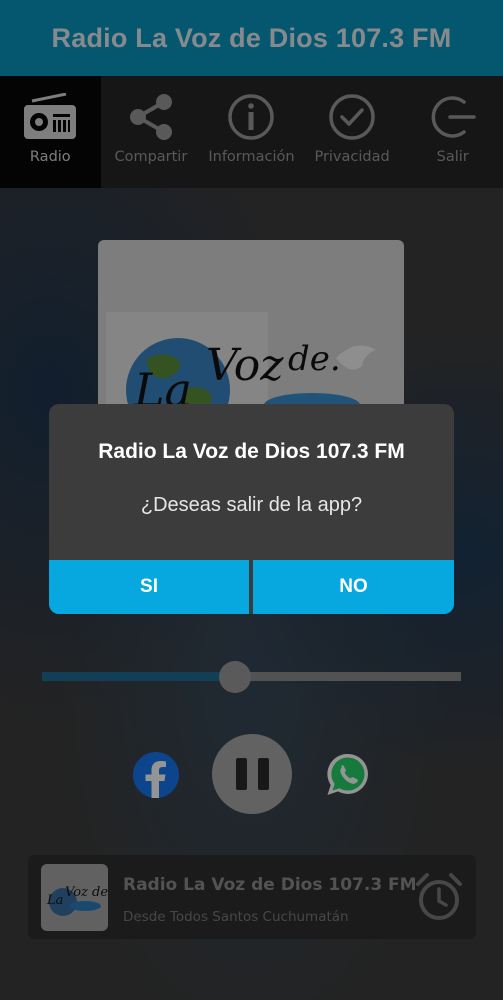 The width and height of the screenshot is (503, 1000). I want to click on dialog-title: Radio La Voz de Dios 107.3 FM, so click(251, 451).